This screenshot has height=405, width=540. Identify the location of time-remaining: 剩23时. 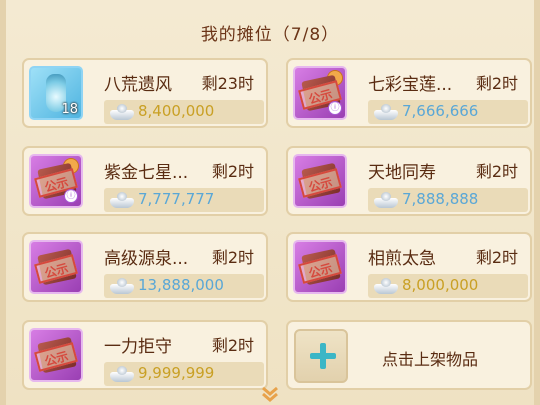
(227, 83).